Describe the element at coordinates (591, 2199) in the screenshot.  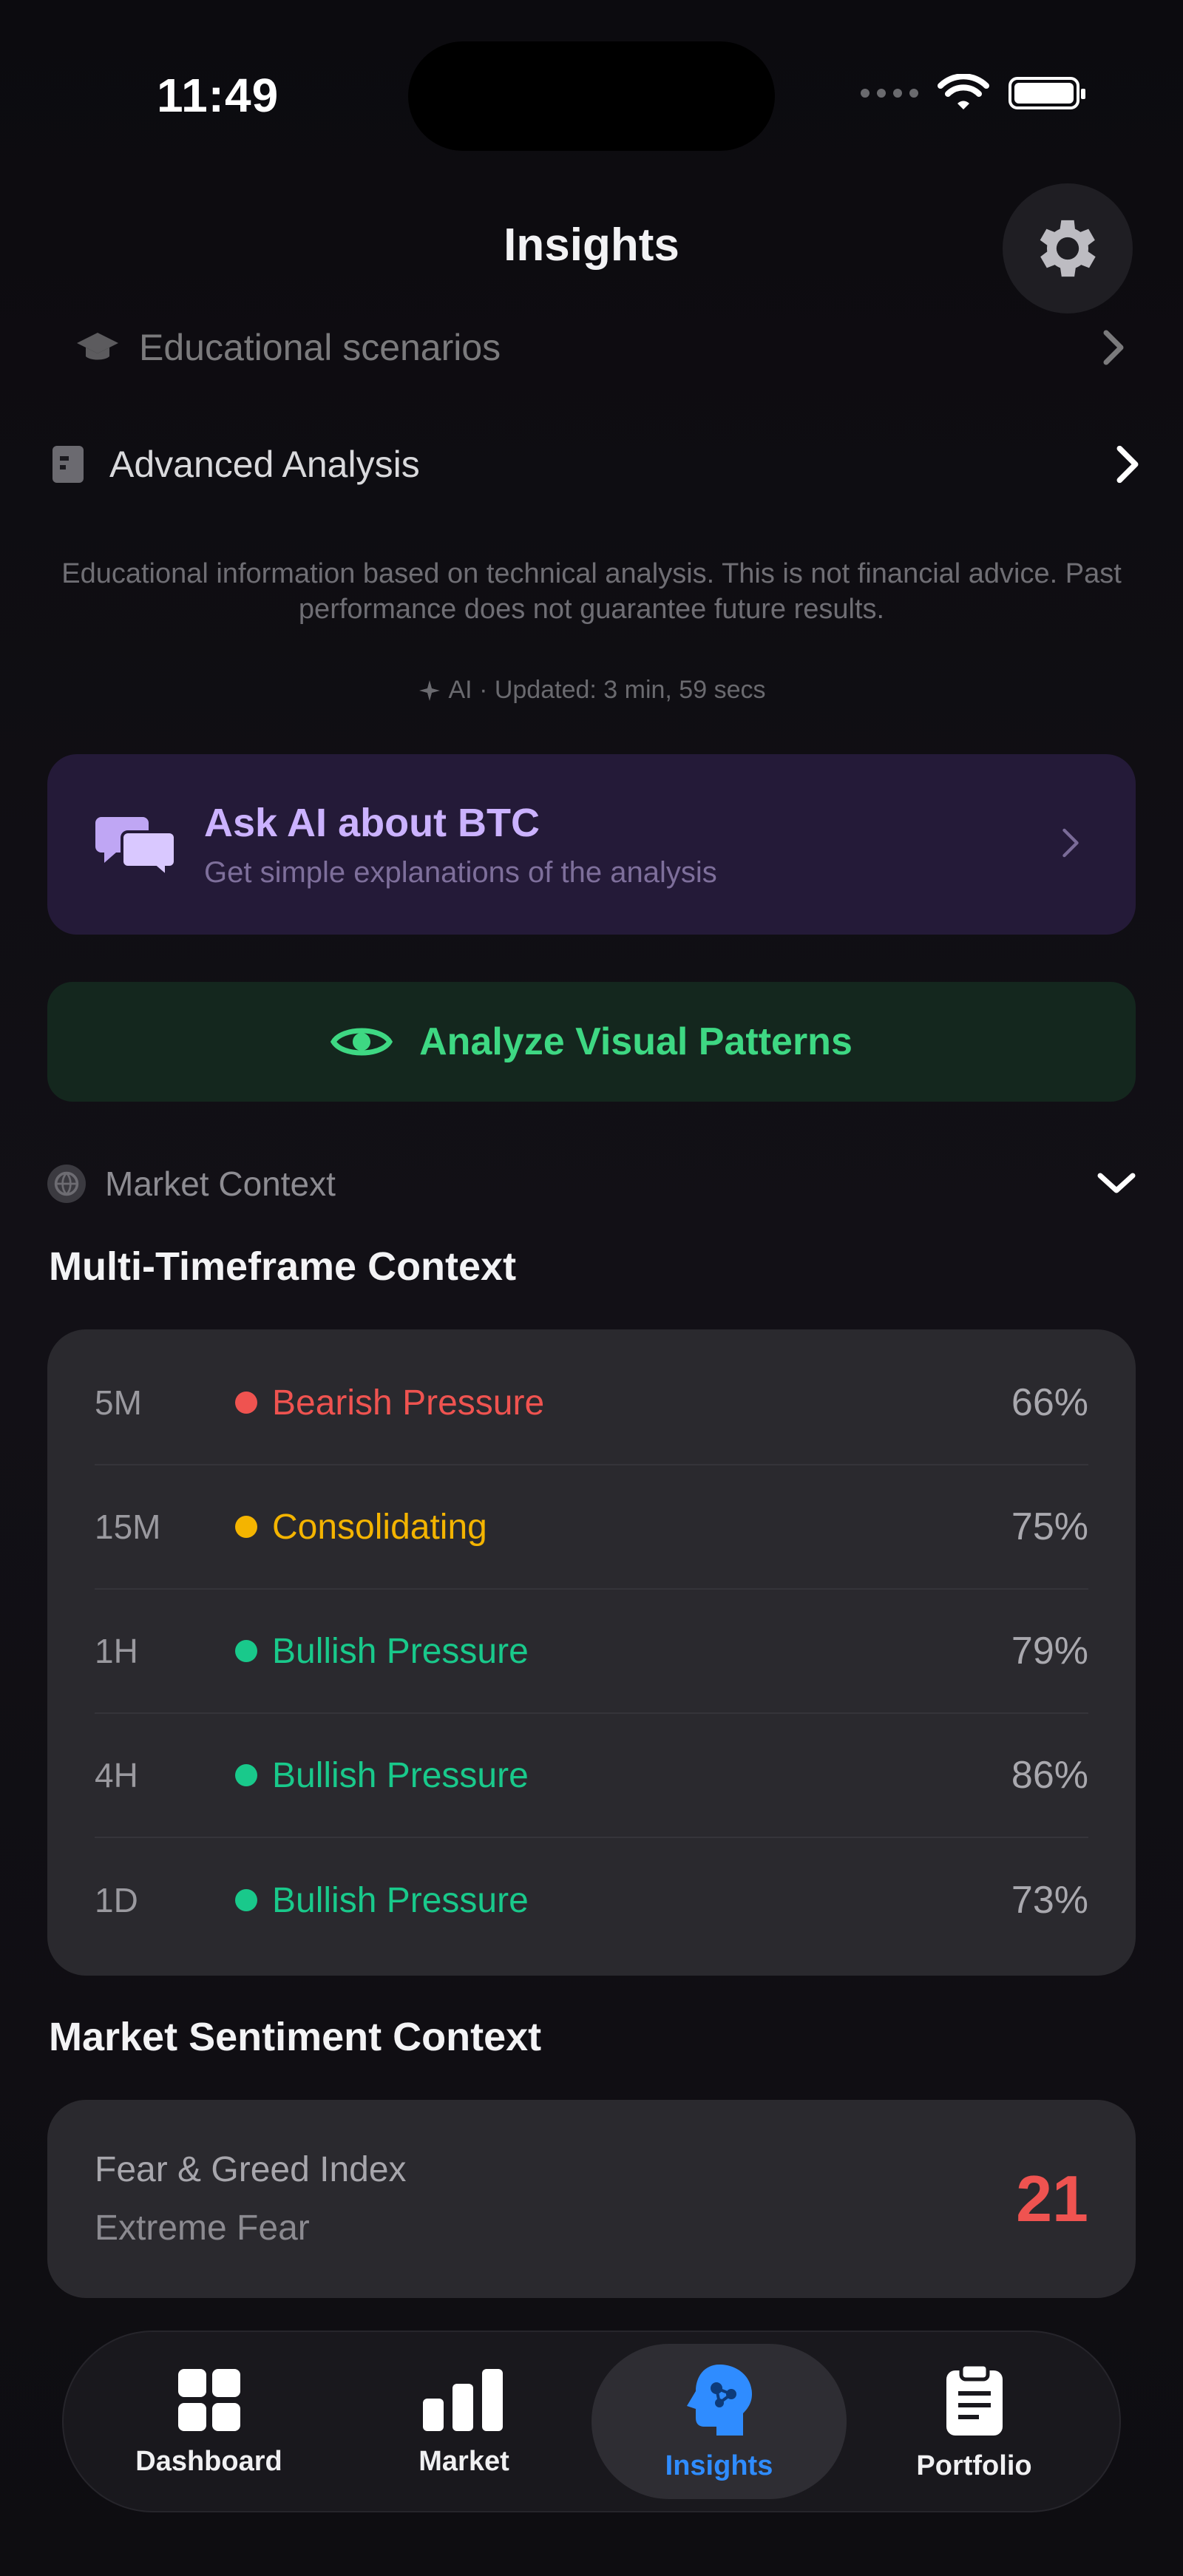
I see `fear-greed-card: Fear & Greed Index Extreme Fear 21` at that location.